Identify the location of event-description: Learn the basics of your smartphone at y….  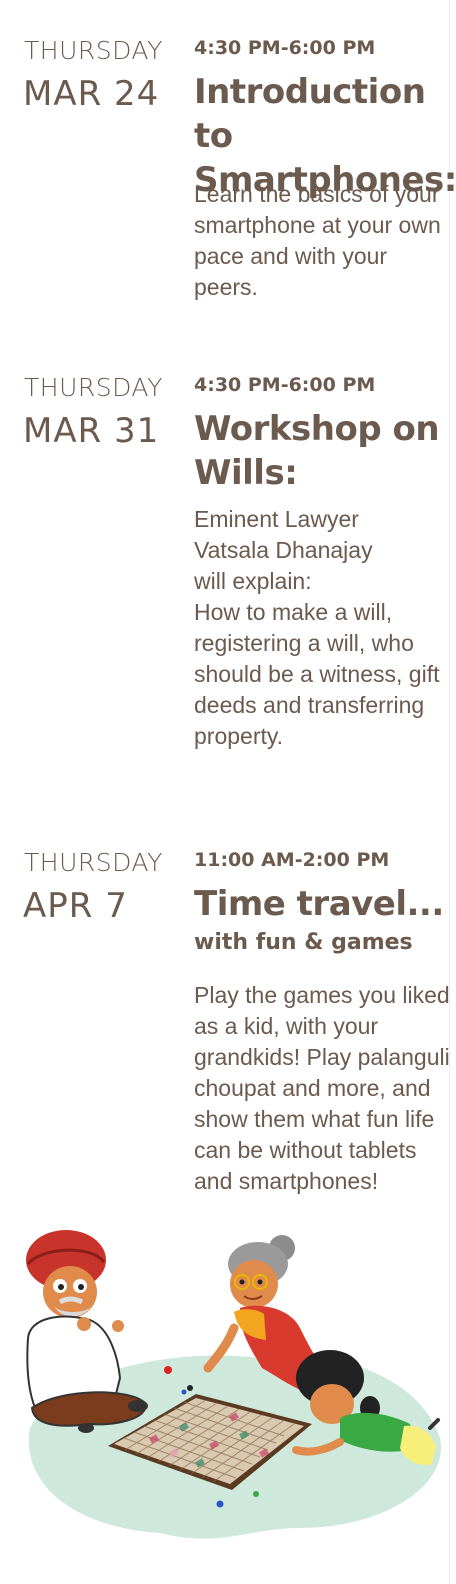
(317, 240).